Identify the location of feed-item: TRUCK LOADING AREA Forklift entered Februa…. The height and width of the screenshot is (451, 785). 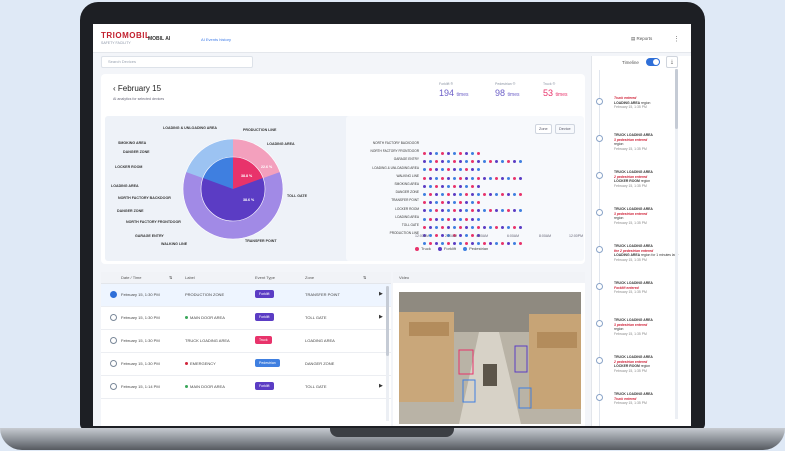
(633, 288).